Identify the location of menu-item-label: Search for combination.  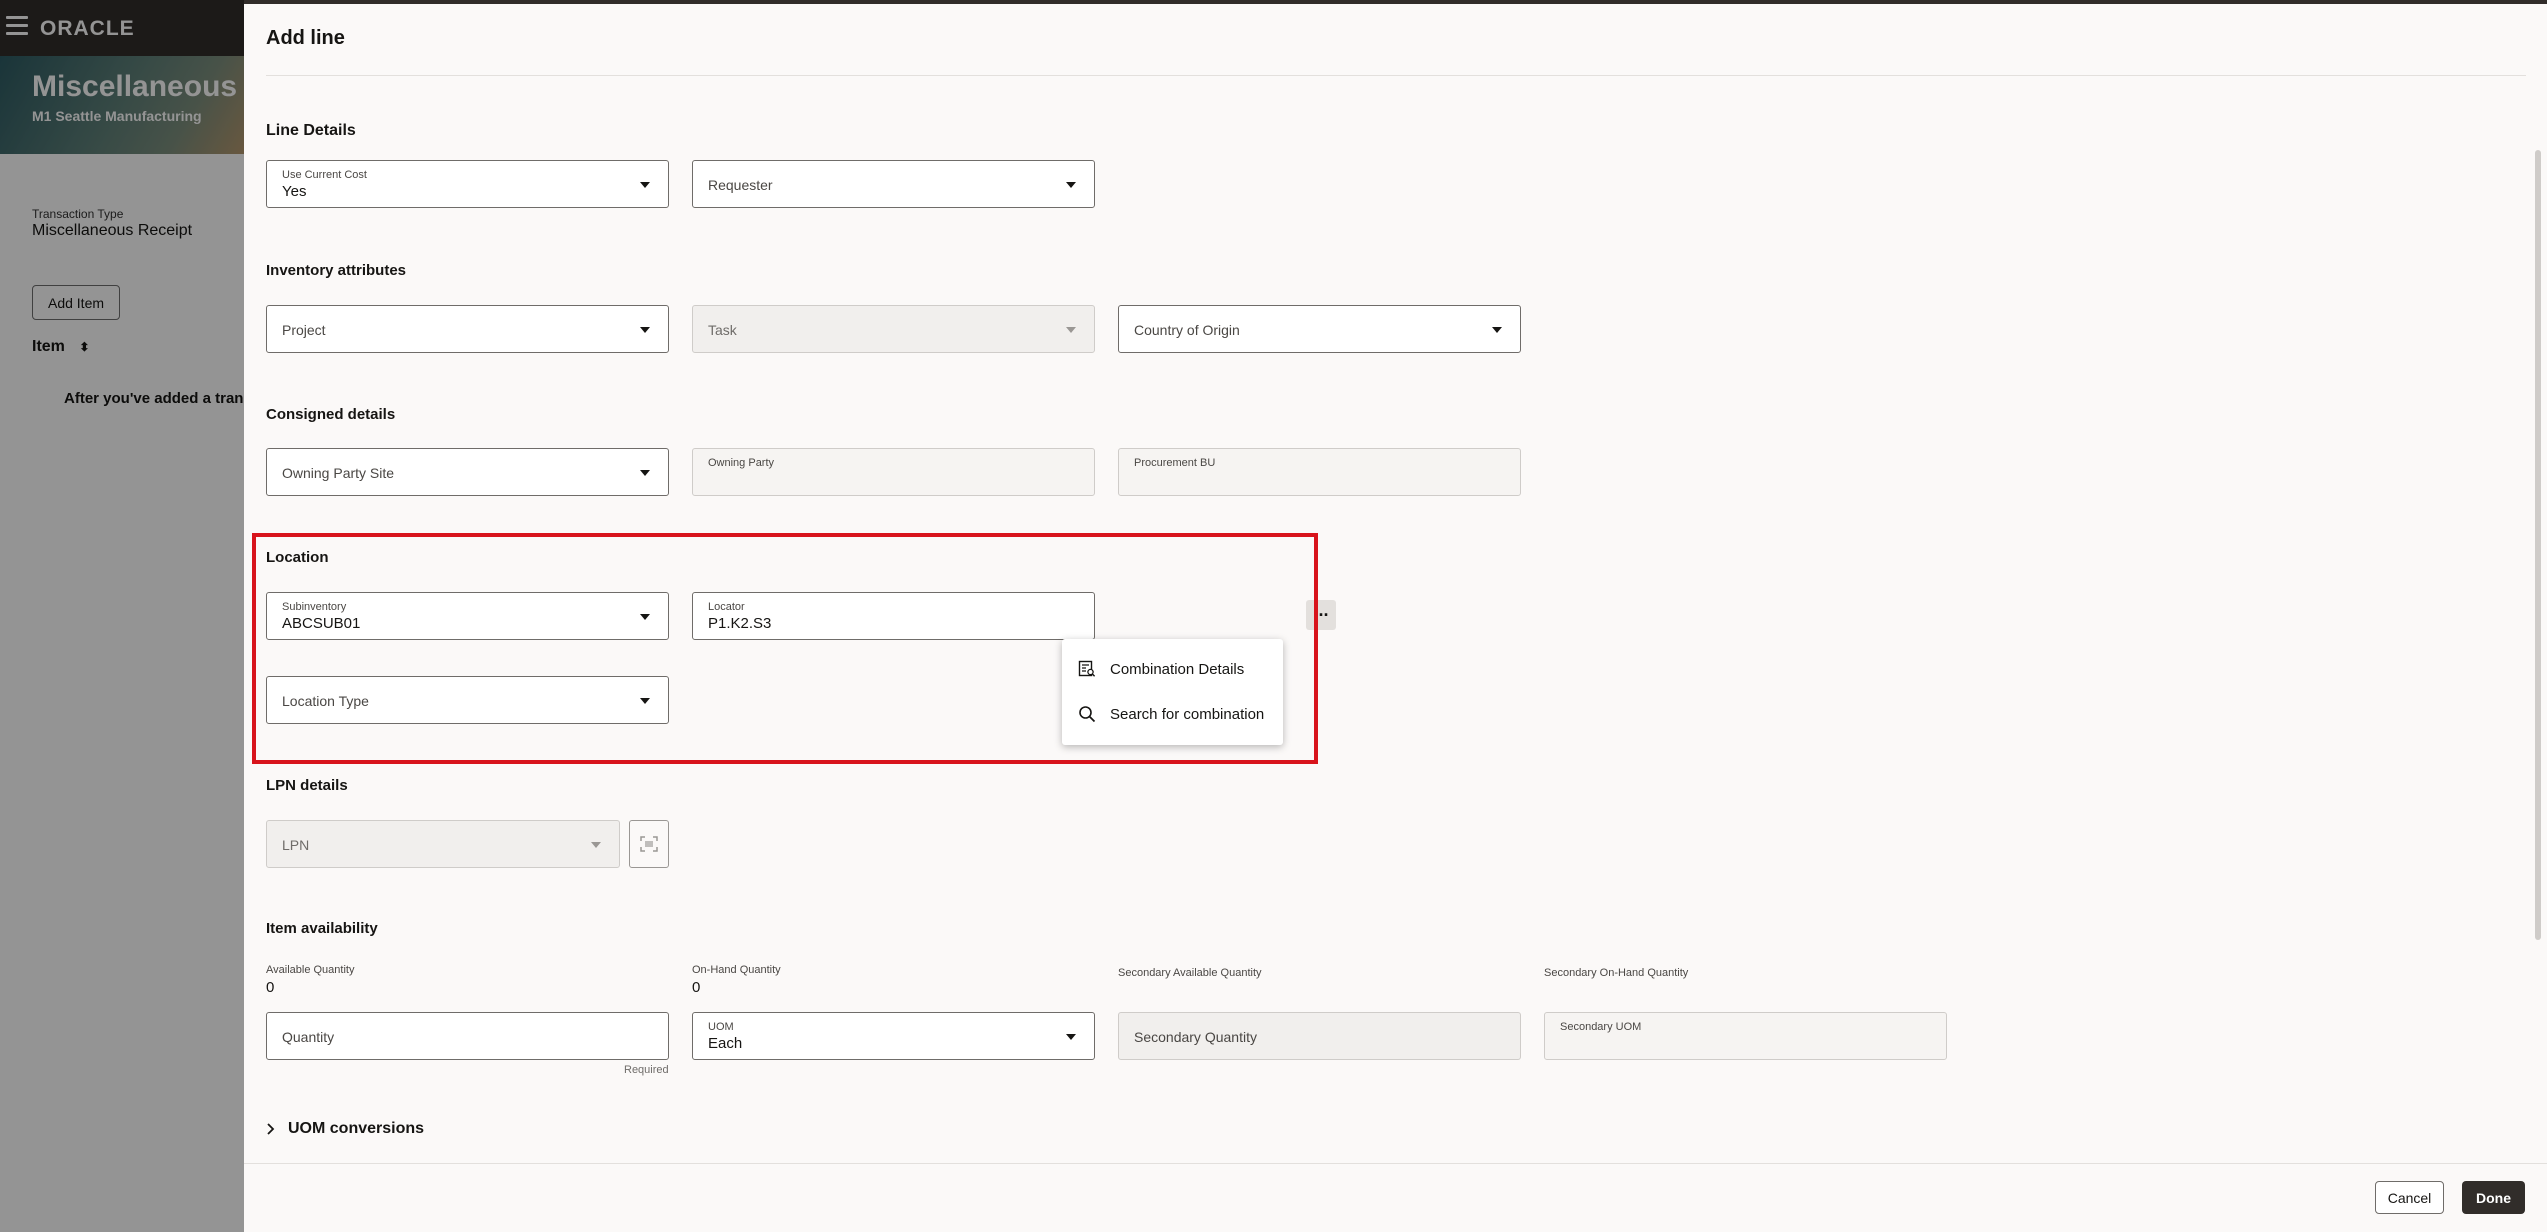
(1187, 714).